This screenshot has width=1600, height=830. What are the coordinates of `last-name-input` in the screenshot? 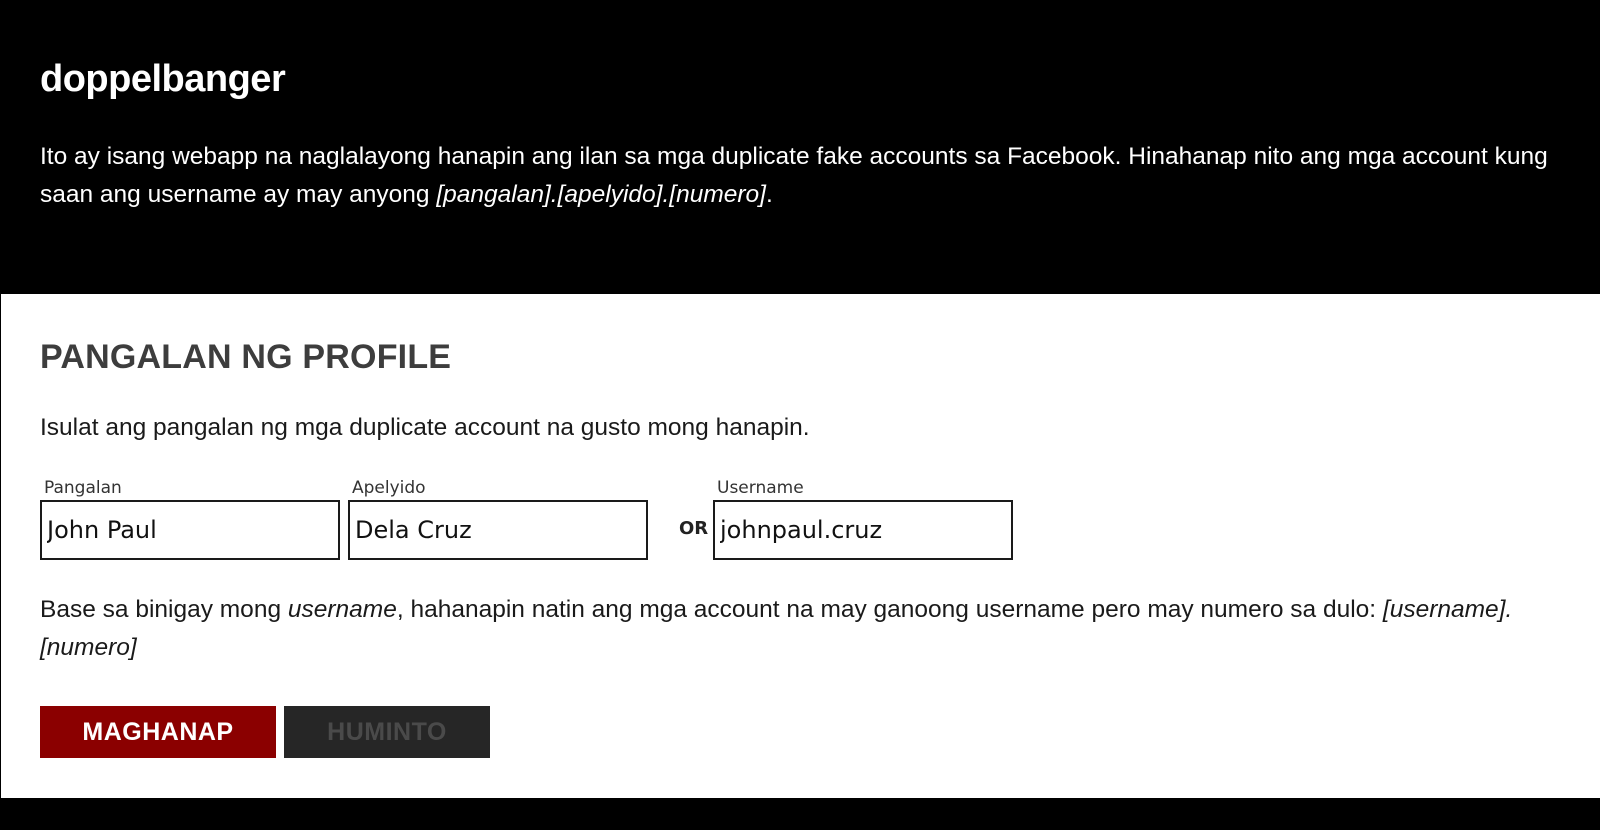 It's located at (498, 530).